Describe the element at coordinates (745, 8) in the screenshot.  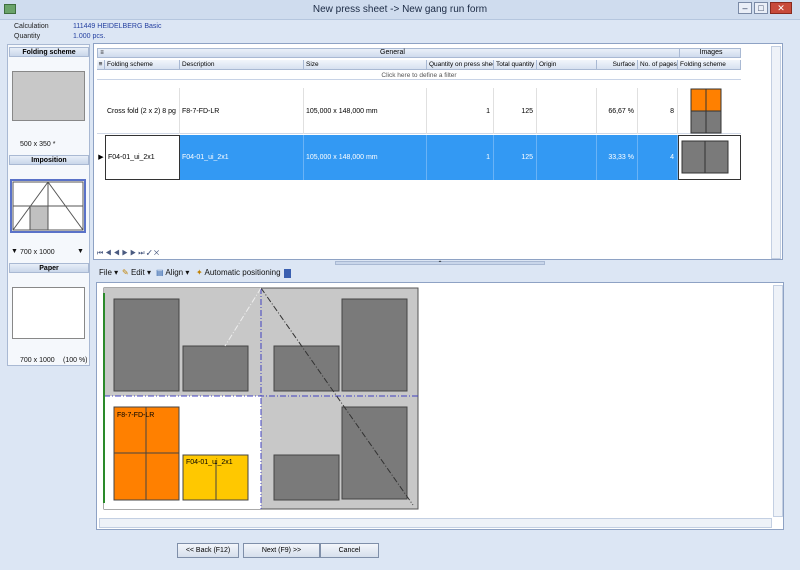
I see `minimize-icon: –` at that location.